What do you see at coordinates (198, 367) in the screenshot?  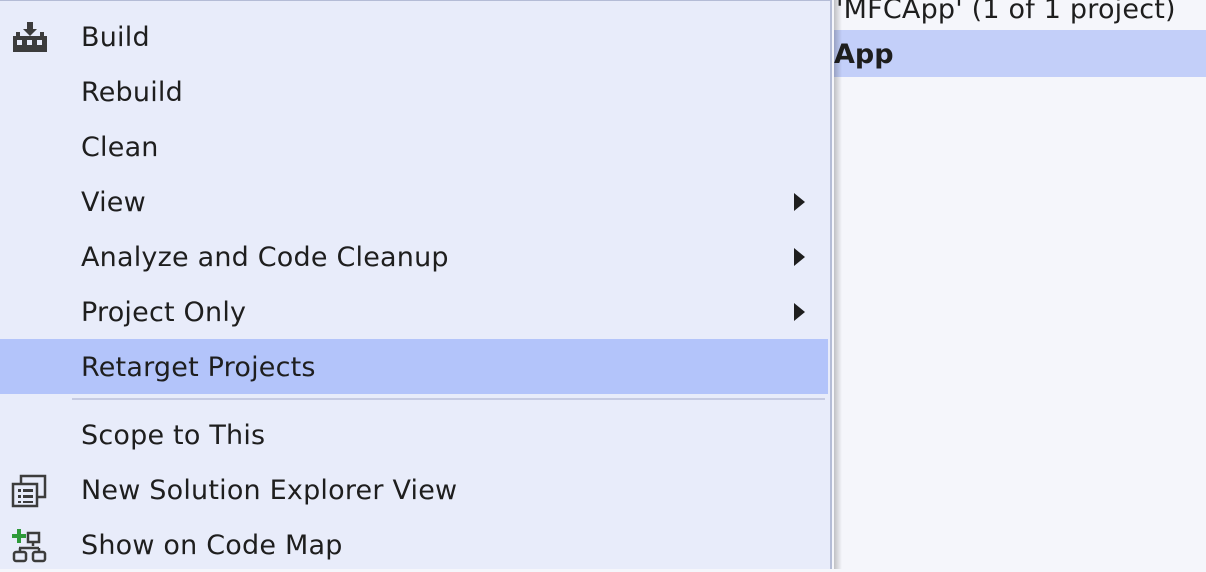 I see `menu-item-retarget-projects-label: Retarget Projects` at bounding box center [198, 367].